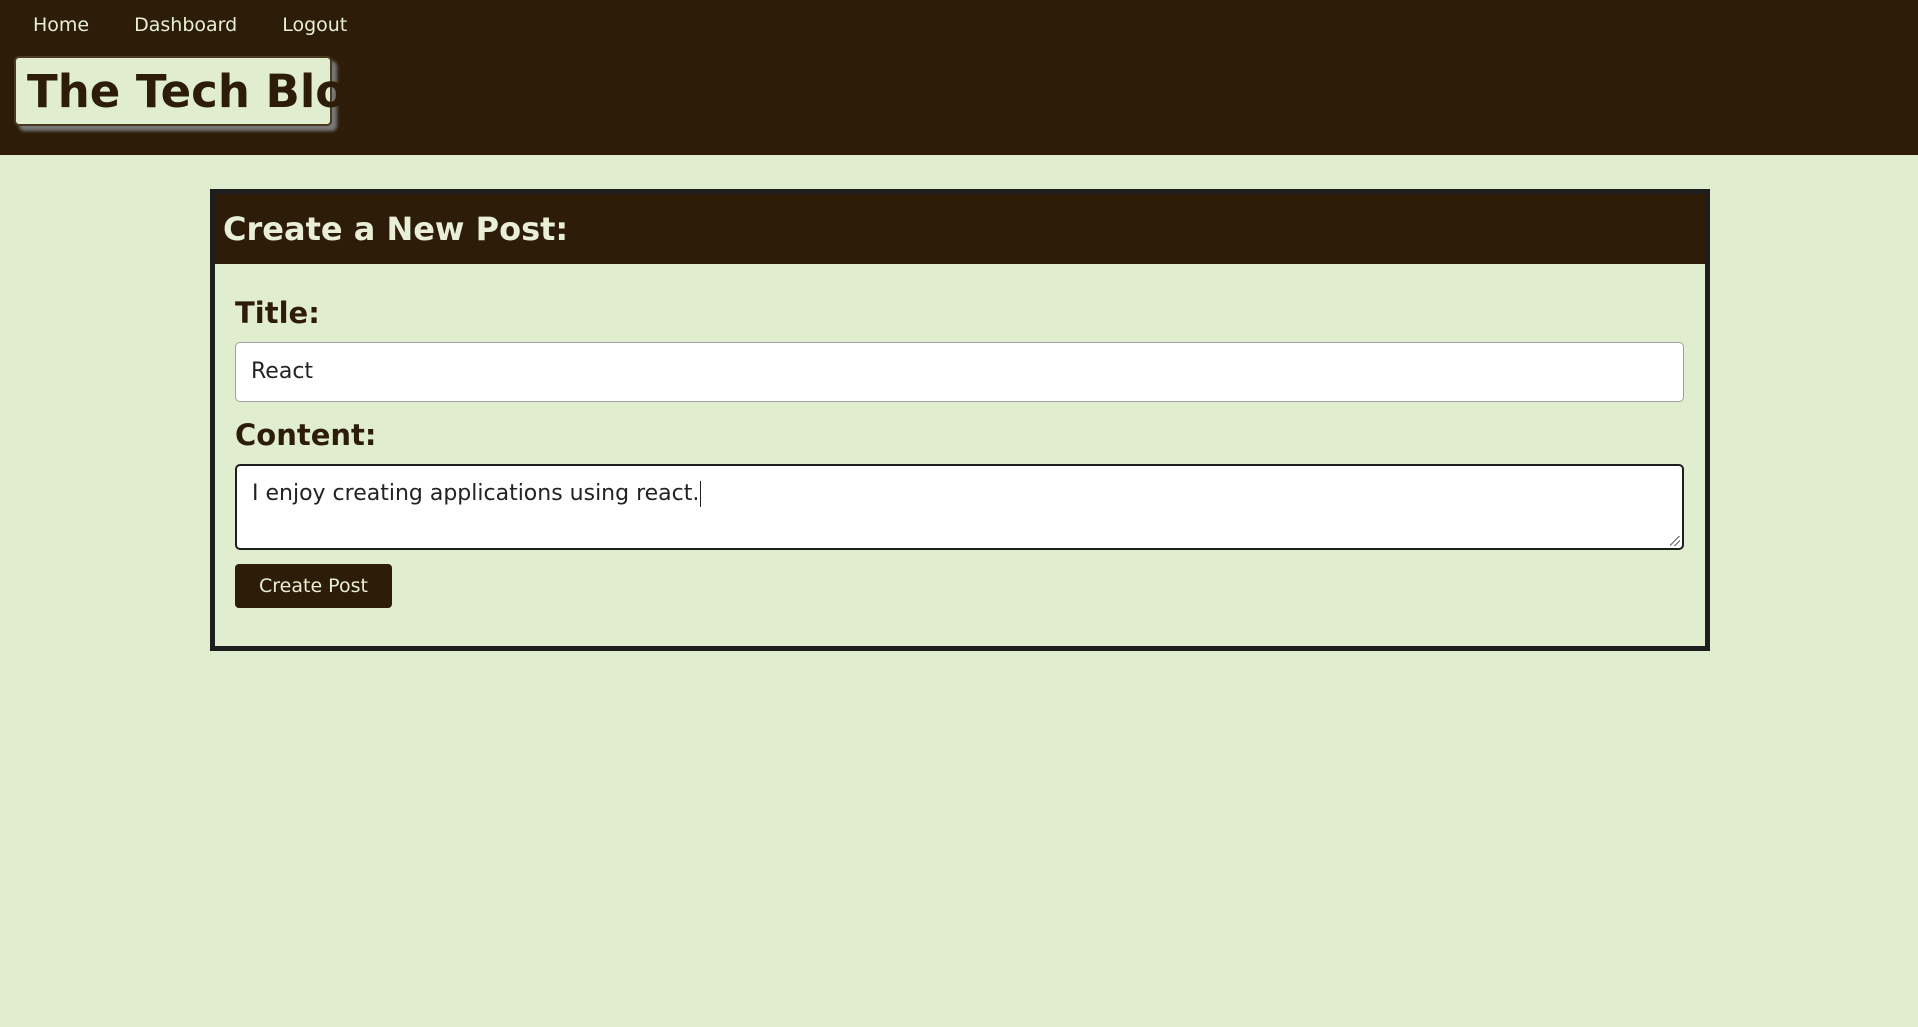 The height and width of the screenshot is (1027, 1918). I want to click on title-label: Title:, so click(277, 313).